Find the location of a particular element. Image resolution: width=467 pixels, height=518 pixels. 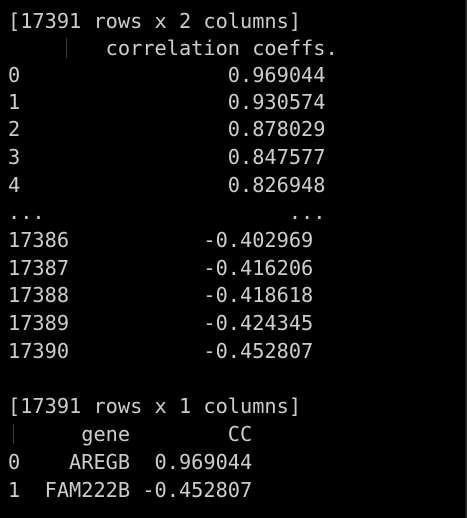

table-row: 1 FAM222B -0.452807 is located at coordinates (130, 490).